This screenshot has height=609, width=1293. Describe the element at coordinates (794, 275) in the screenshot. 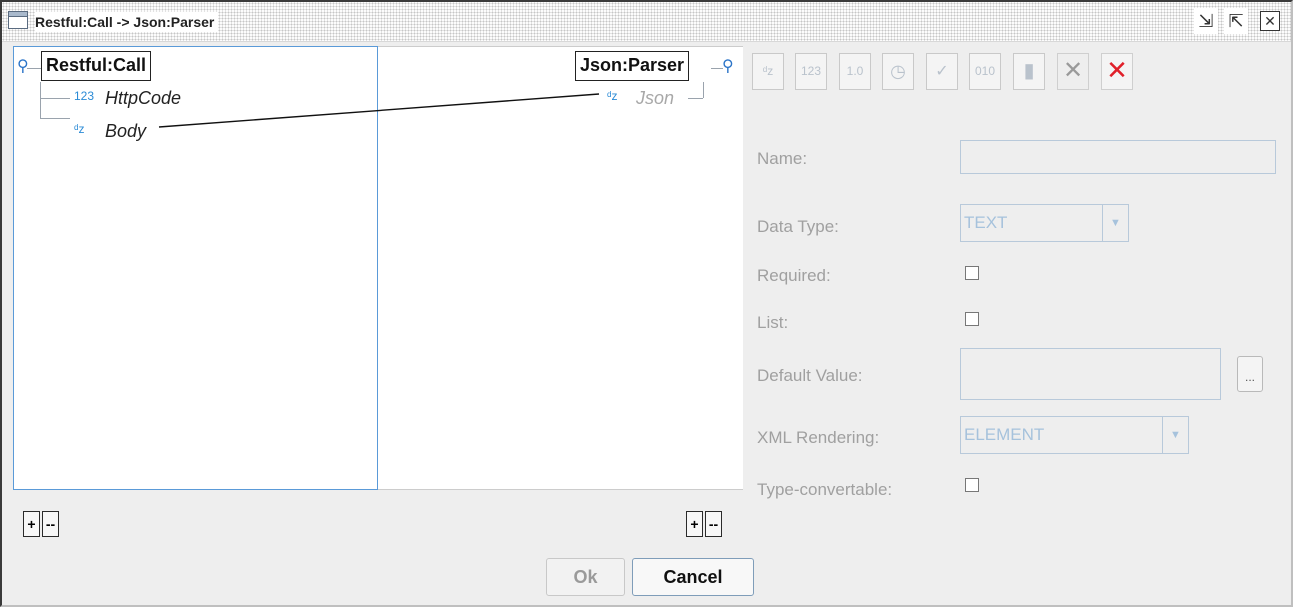

I see `required-label: Required:` at that location.